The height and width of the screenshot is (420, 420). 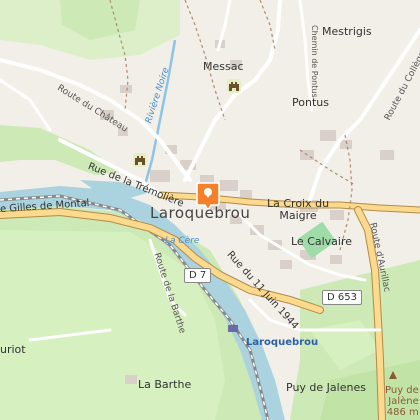 What do you see at coordinates (347, 31) in the screenshot?
I see `place-label-mestrigis: Mestrigis` at bounding box center [347, 31].